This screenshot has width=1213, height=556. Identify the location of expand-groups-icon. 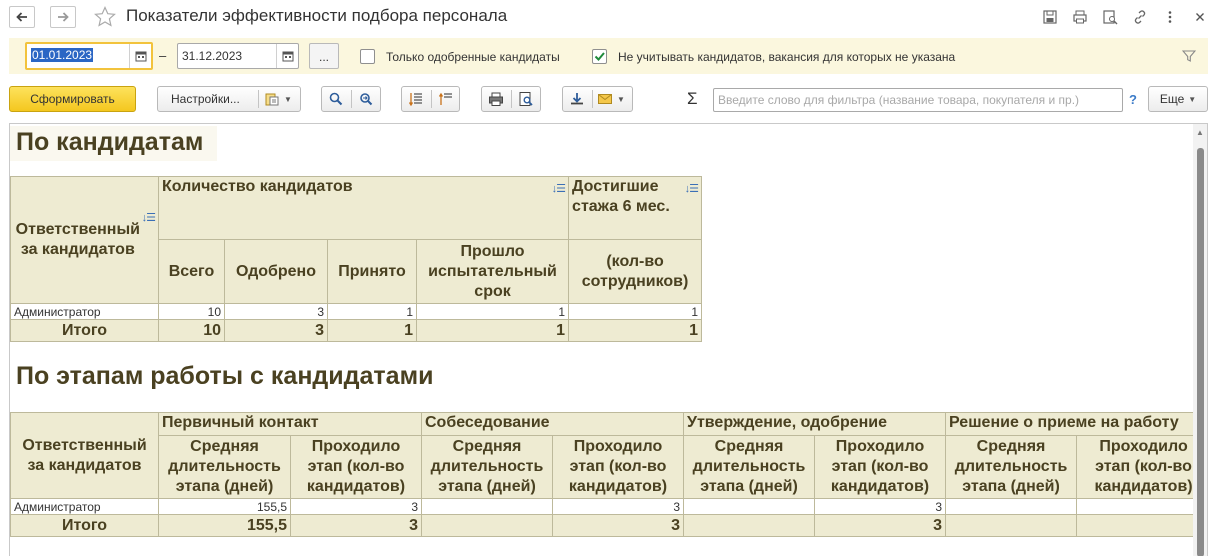
(416, 99).